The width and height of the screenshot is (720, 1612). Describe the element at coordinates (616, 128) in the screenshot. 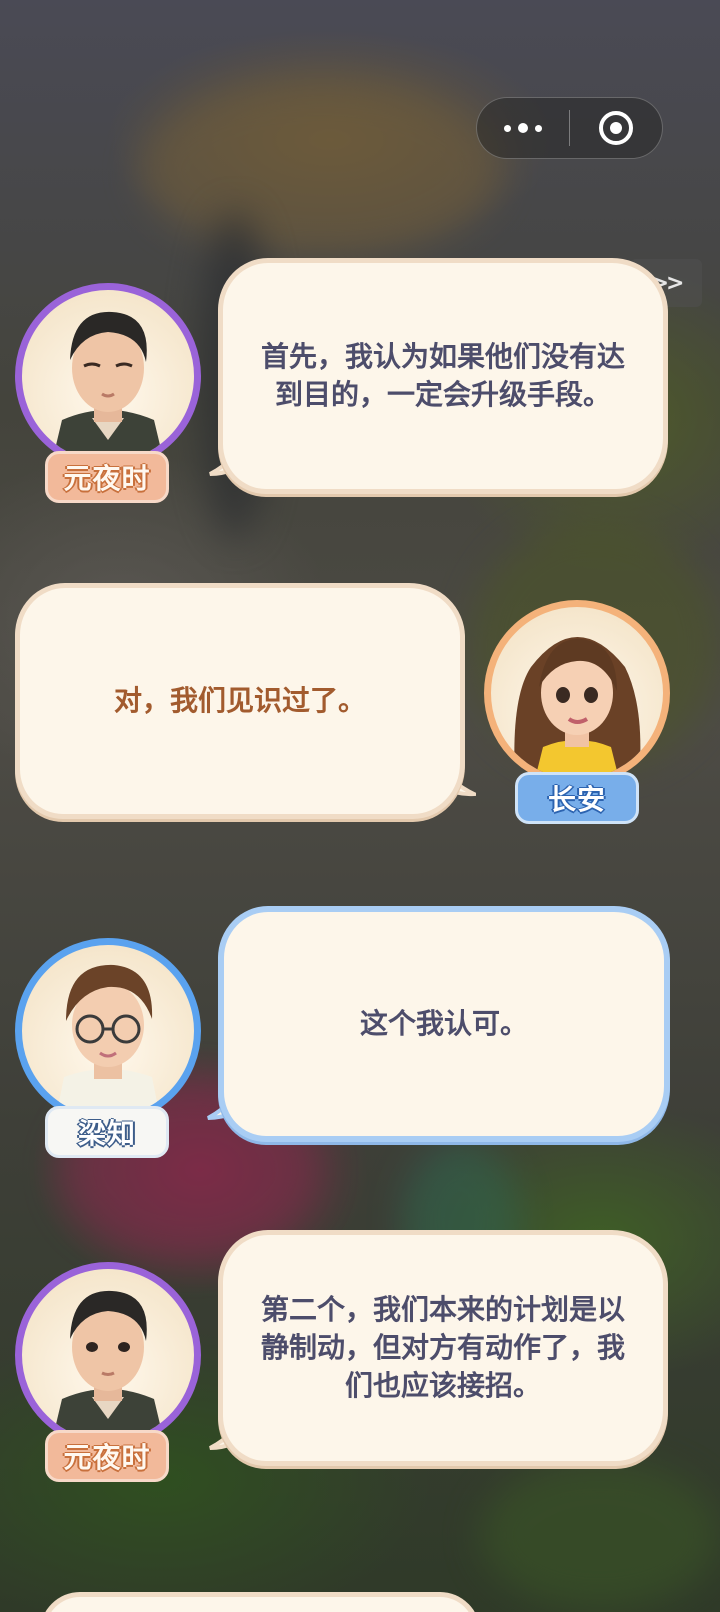

I see `target-circle-icon` at that location.